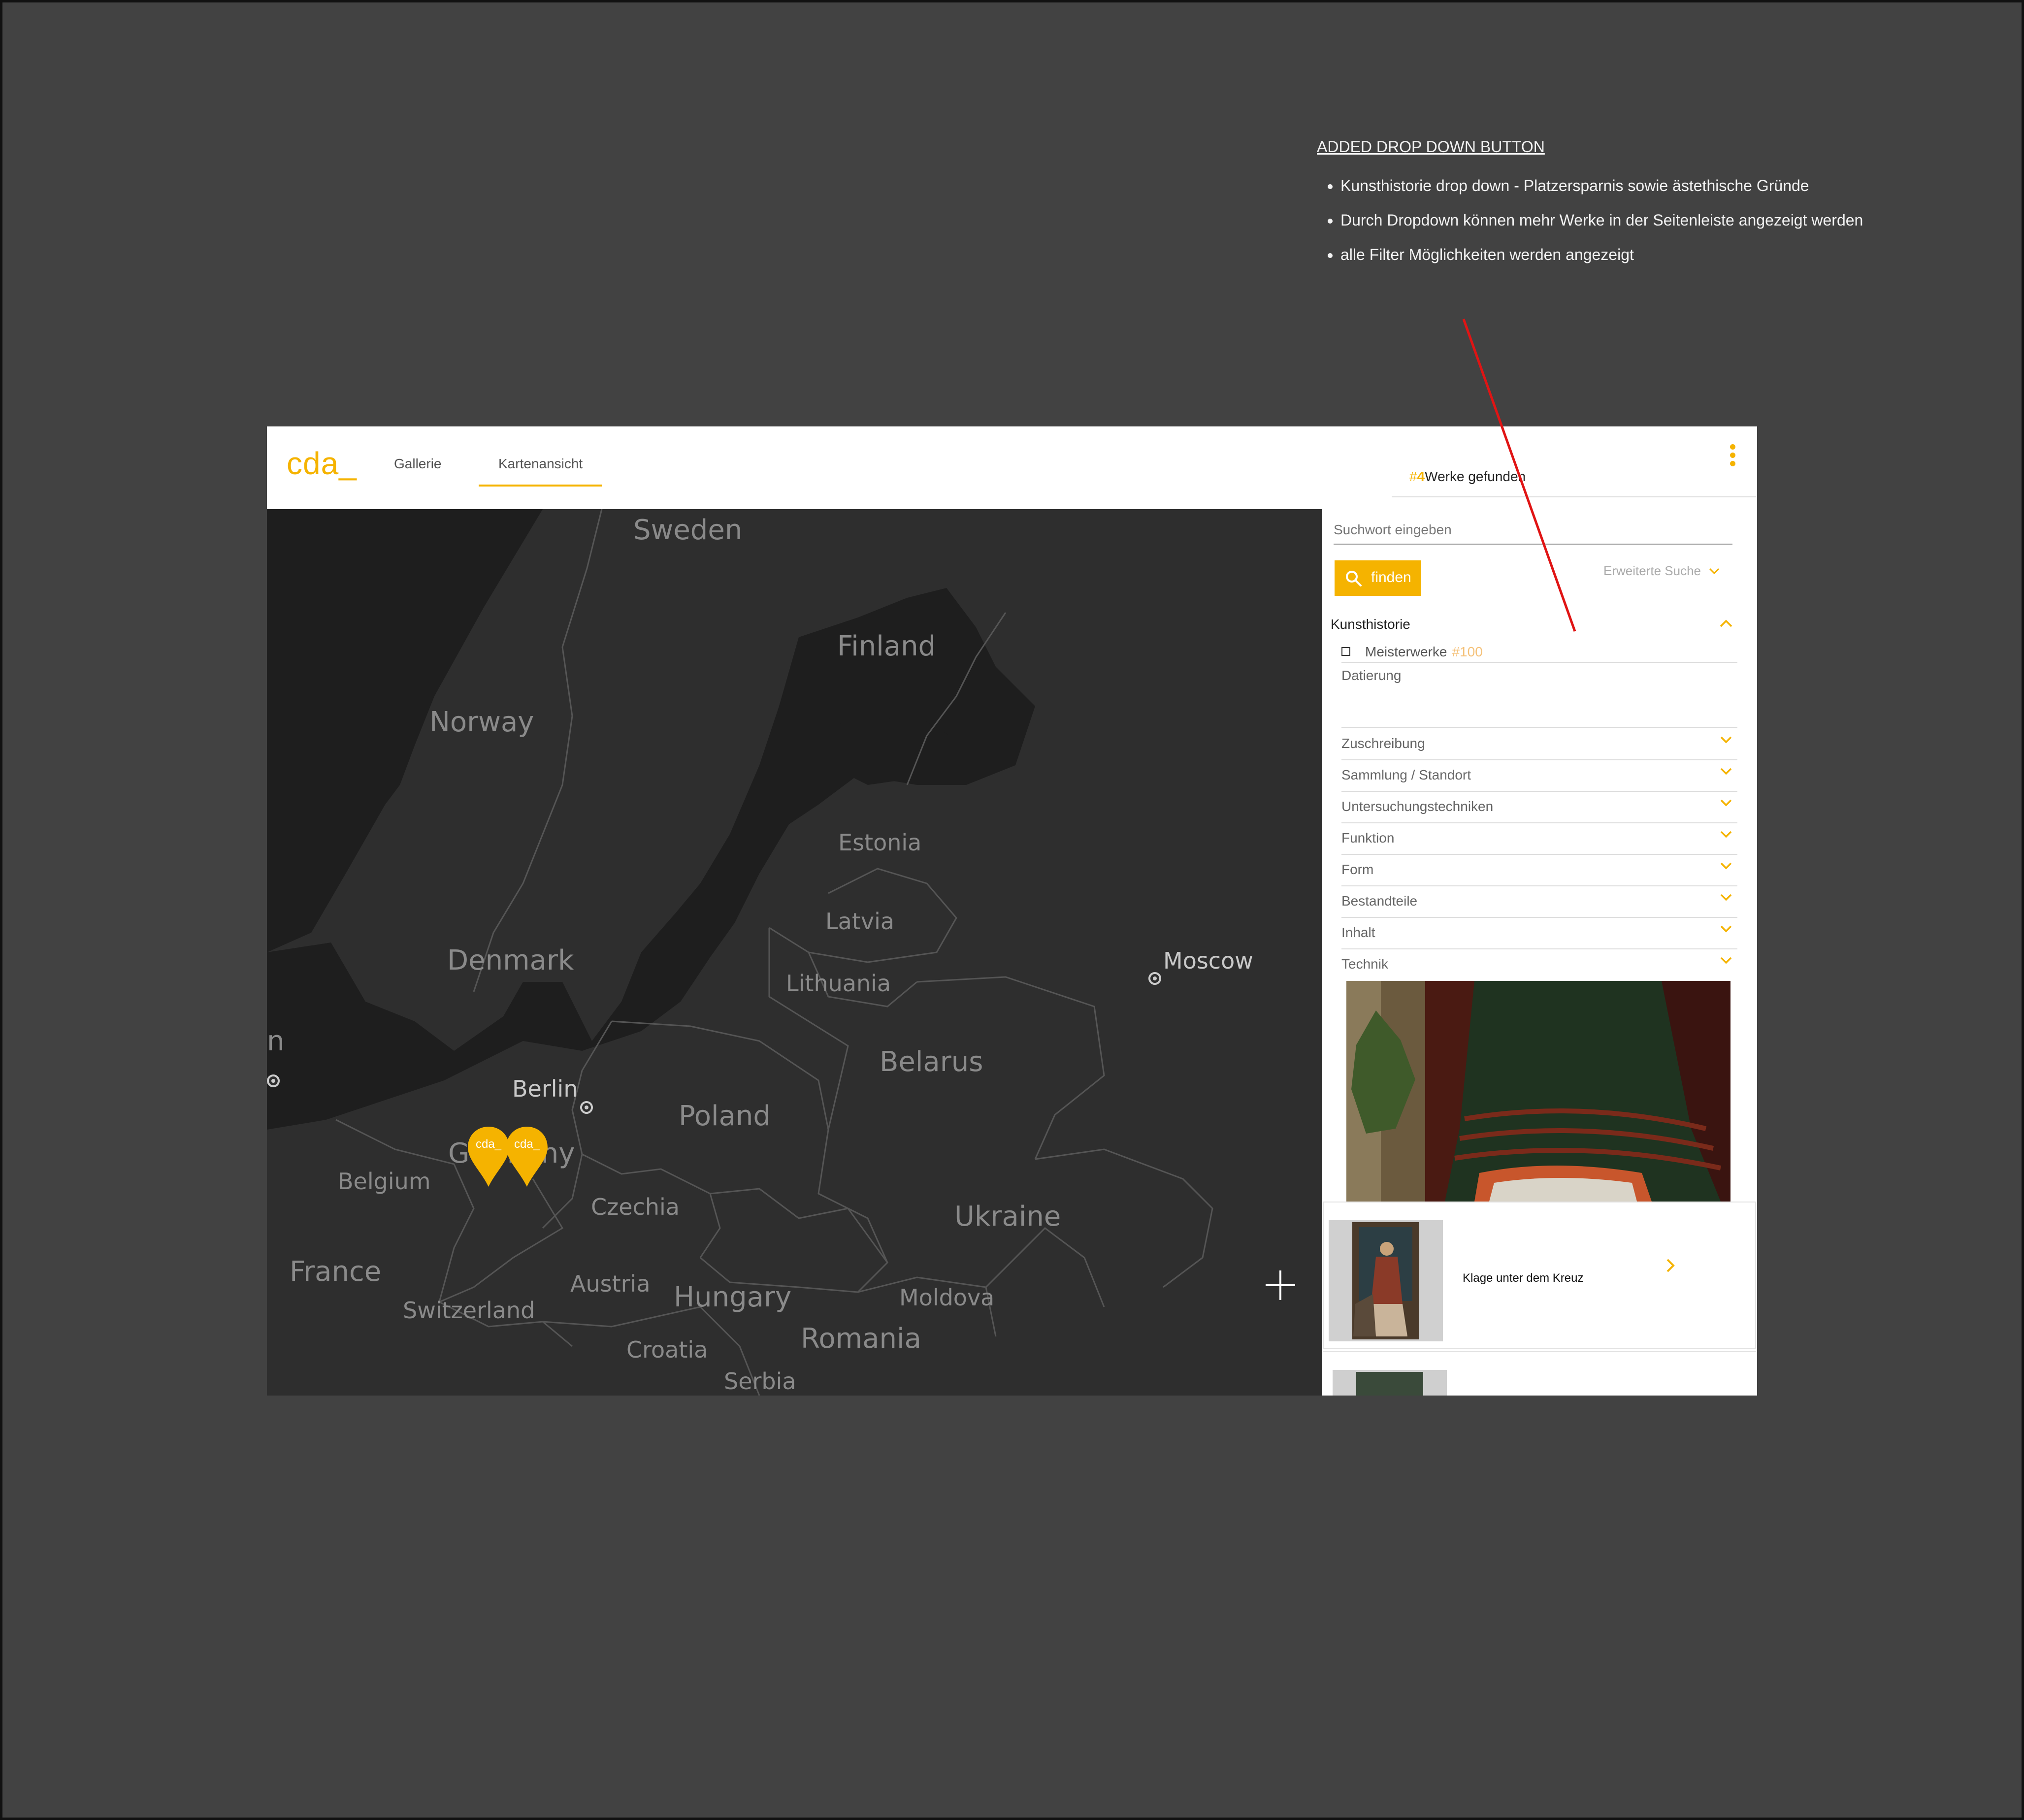 The image size is (2024, 1820). I want to click on result-title: Klage unter dem Kreuz, so click(1524, 1278).